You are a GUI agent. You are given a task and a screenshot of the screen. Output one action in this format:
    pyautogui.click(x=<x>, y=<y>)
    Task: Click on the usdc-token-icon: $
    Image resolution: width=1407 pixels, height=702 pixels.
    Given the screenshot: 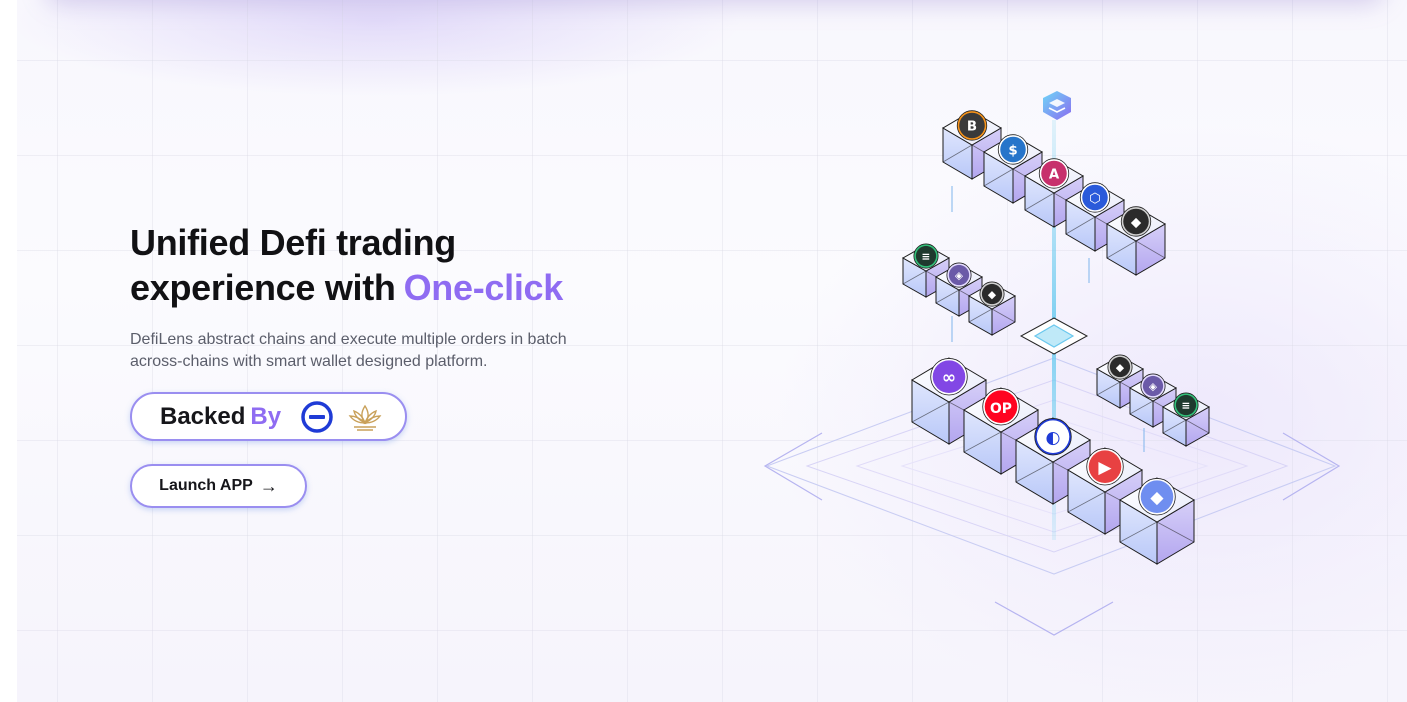 What is the action you would take?
    pyautogui.click(x=1013, y=149)
    